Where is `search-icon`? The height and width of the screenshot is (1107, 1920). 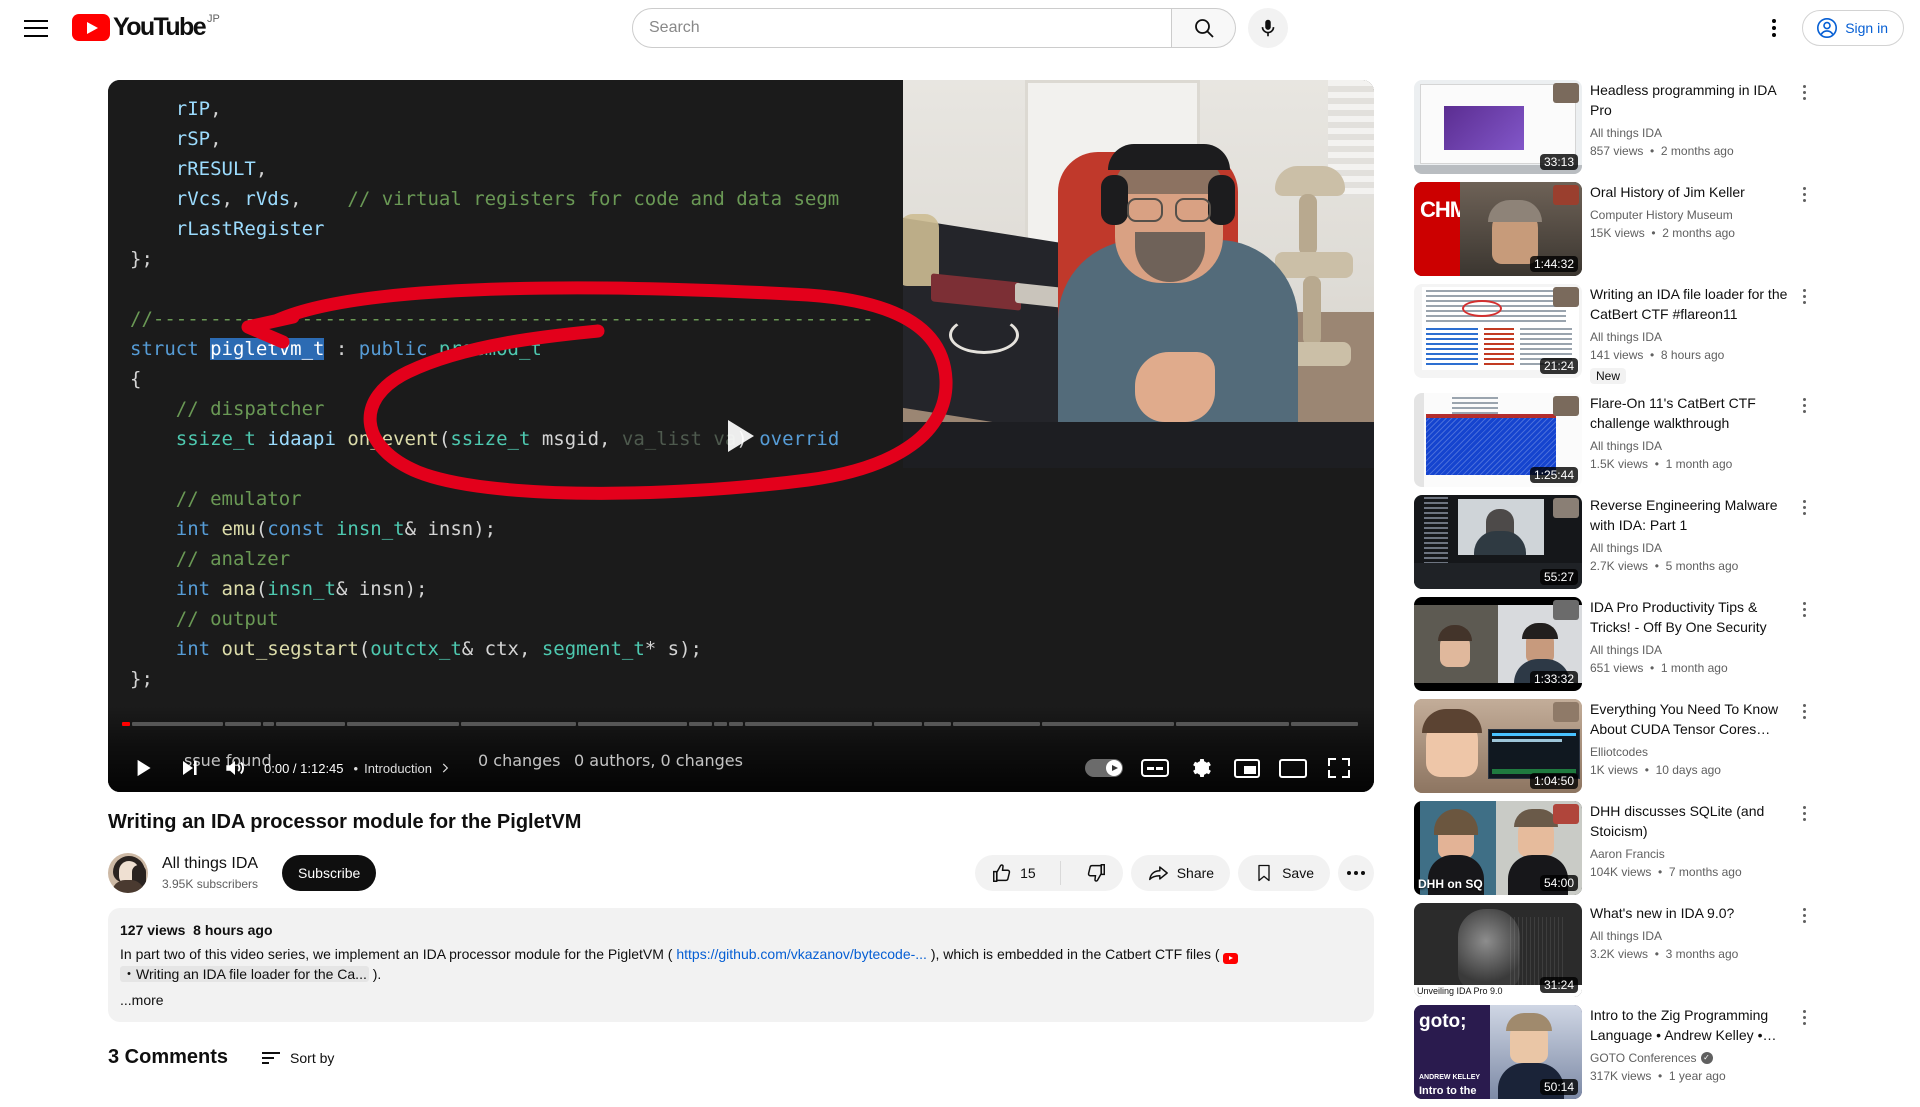
search-icon is located at coordinates (1204, 28).